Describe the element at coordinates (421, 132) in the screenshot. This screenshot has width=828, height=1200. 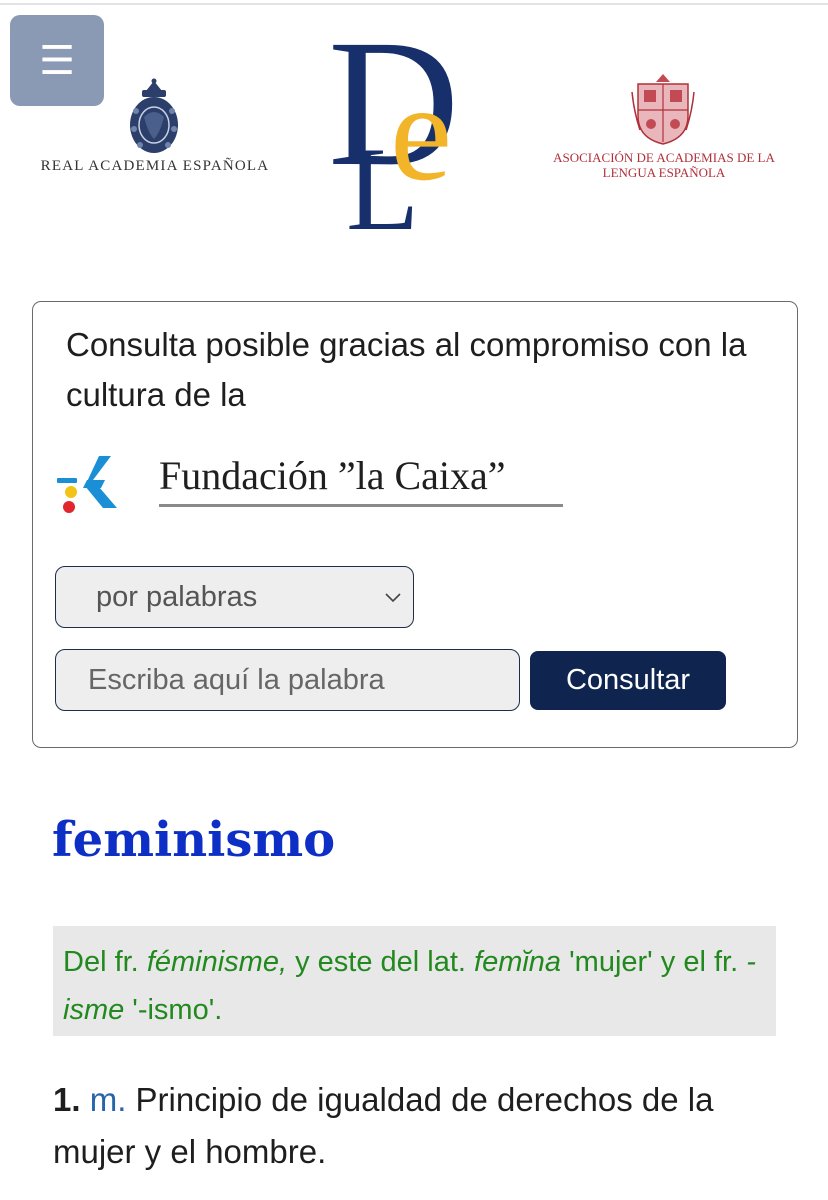
I see `dle-letter-e: e` at that location.